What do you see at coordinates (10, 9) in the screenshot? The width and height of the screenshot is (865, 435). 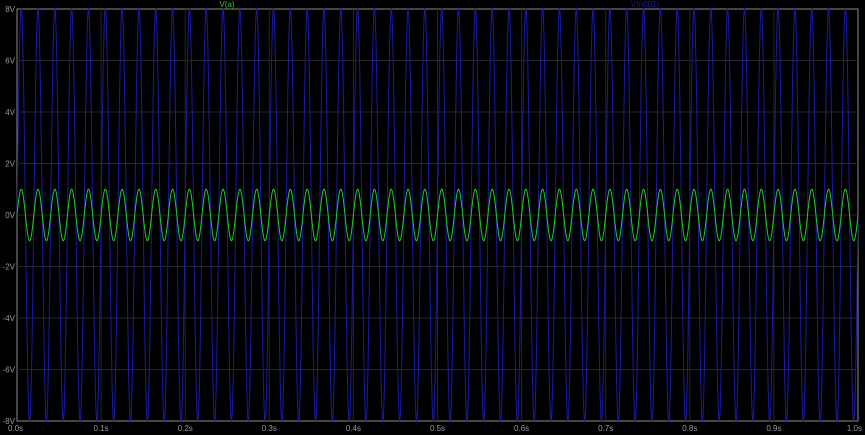 I see `y-tick-label: 8V` at bounding box center [10, 9].